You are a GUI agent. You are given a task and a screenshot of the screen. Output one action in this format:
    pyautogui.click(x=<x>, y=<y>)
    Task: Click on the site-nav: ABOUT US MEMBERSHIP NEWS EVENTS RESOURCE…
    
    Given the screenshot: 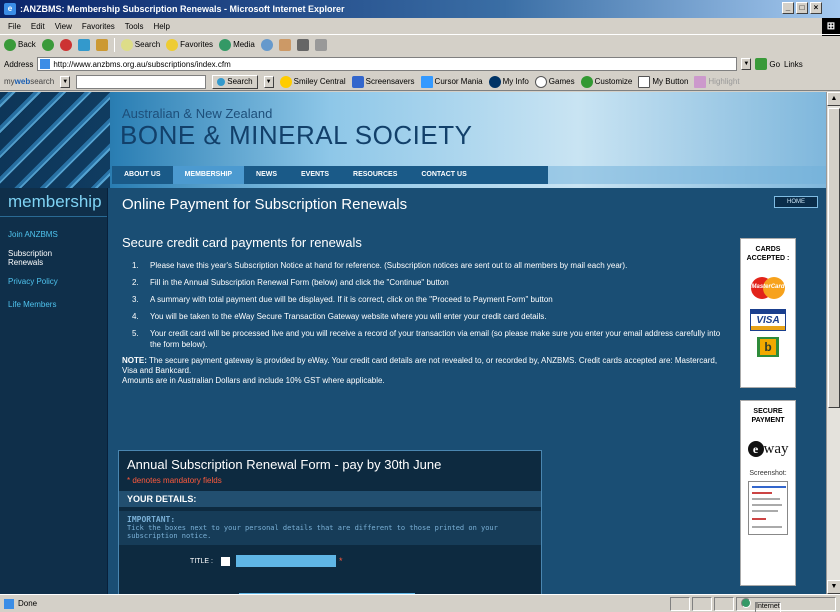 What is the action you would take?
    pyautogui.click(x=330, y=175)
    